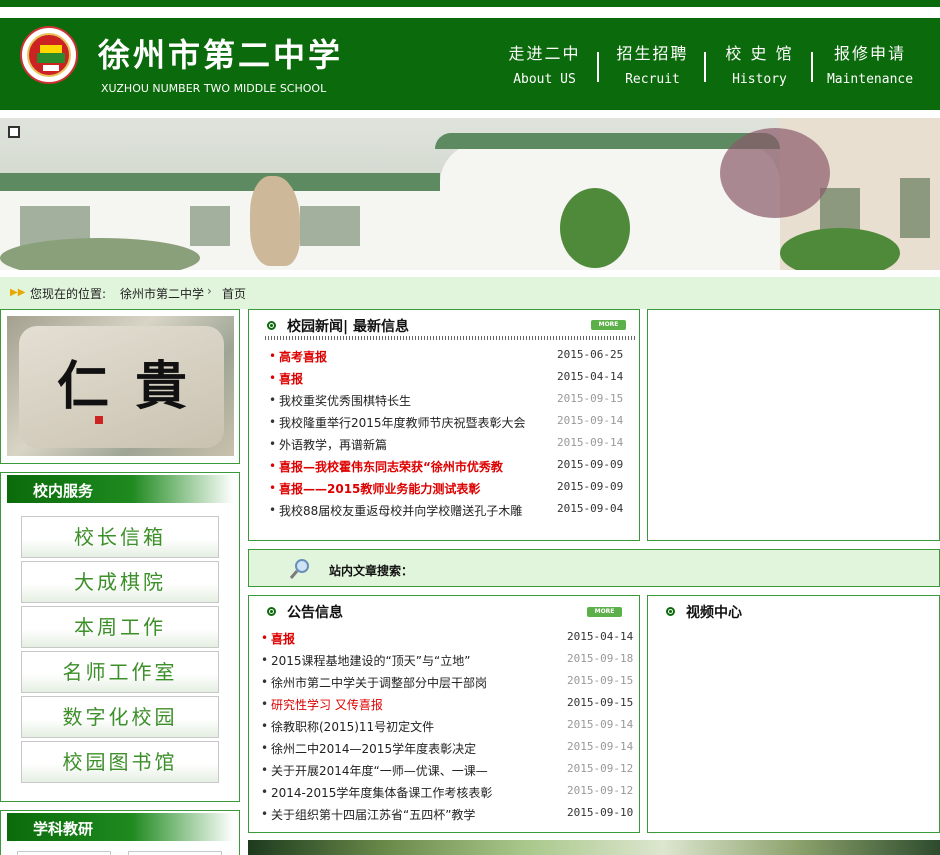 The image size is (940, 855). I want to click on weekly-work-button: 本周工作, so click(120, 627).